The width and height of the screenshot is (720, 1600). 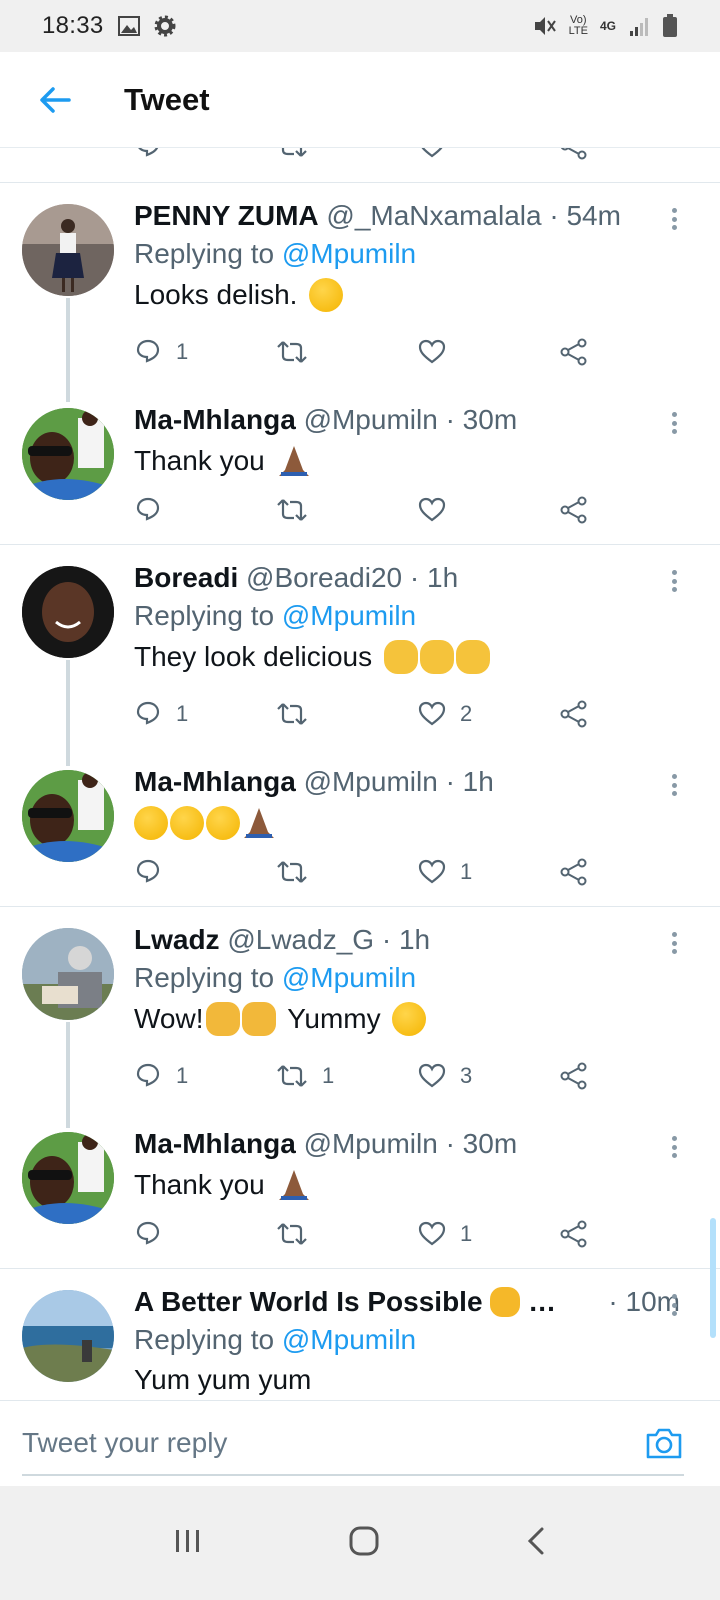 I want to click on tweet-body: Ma-Mhlanga @Mpumiln · 30m Thank you, so click(x=407, y=1165).